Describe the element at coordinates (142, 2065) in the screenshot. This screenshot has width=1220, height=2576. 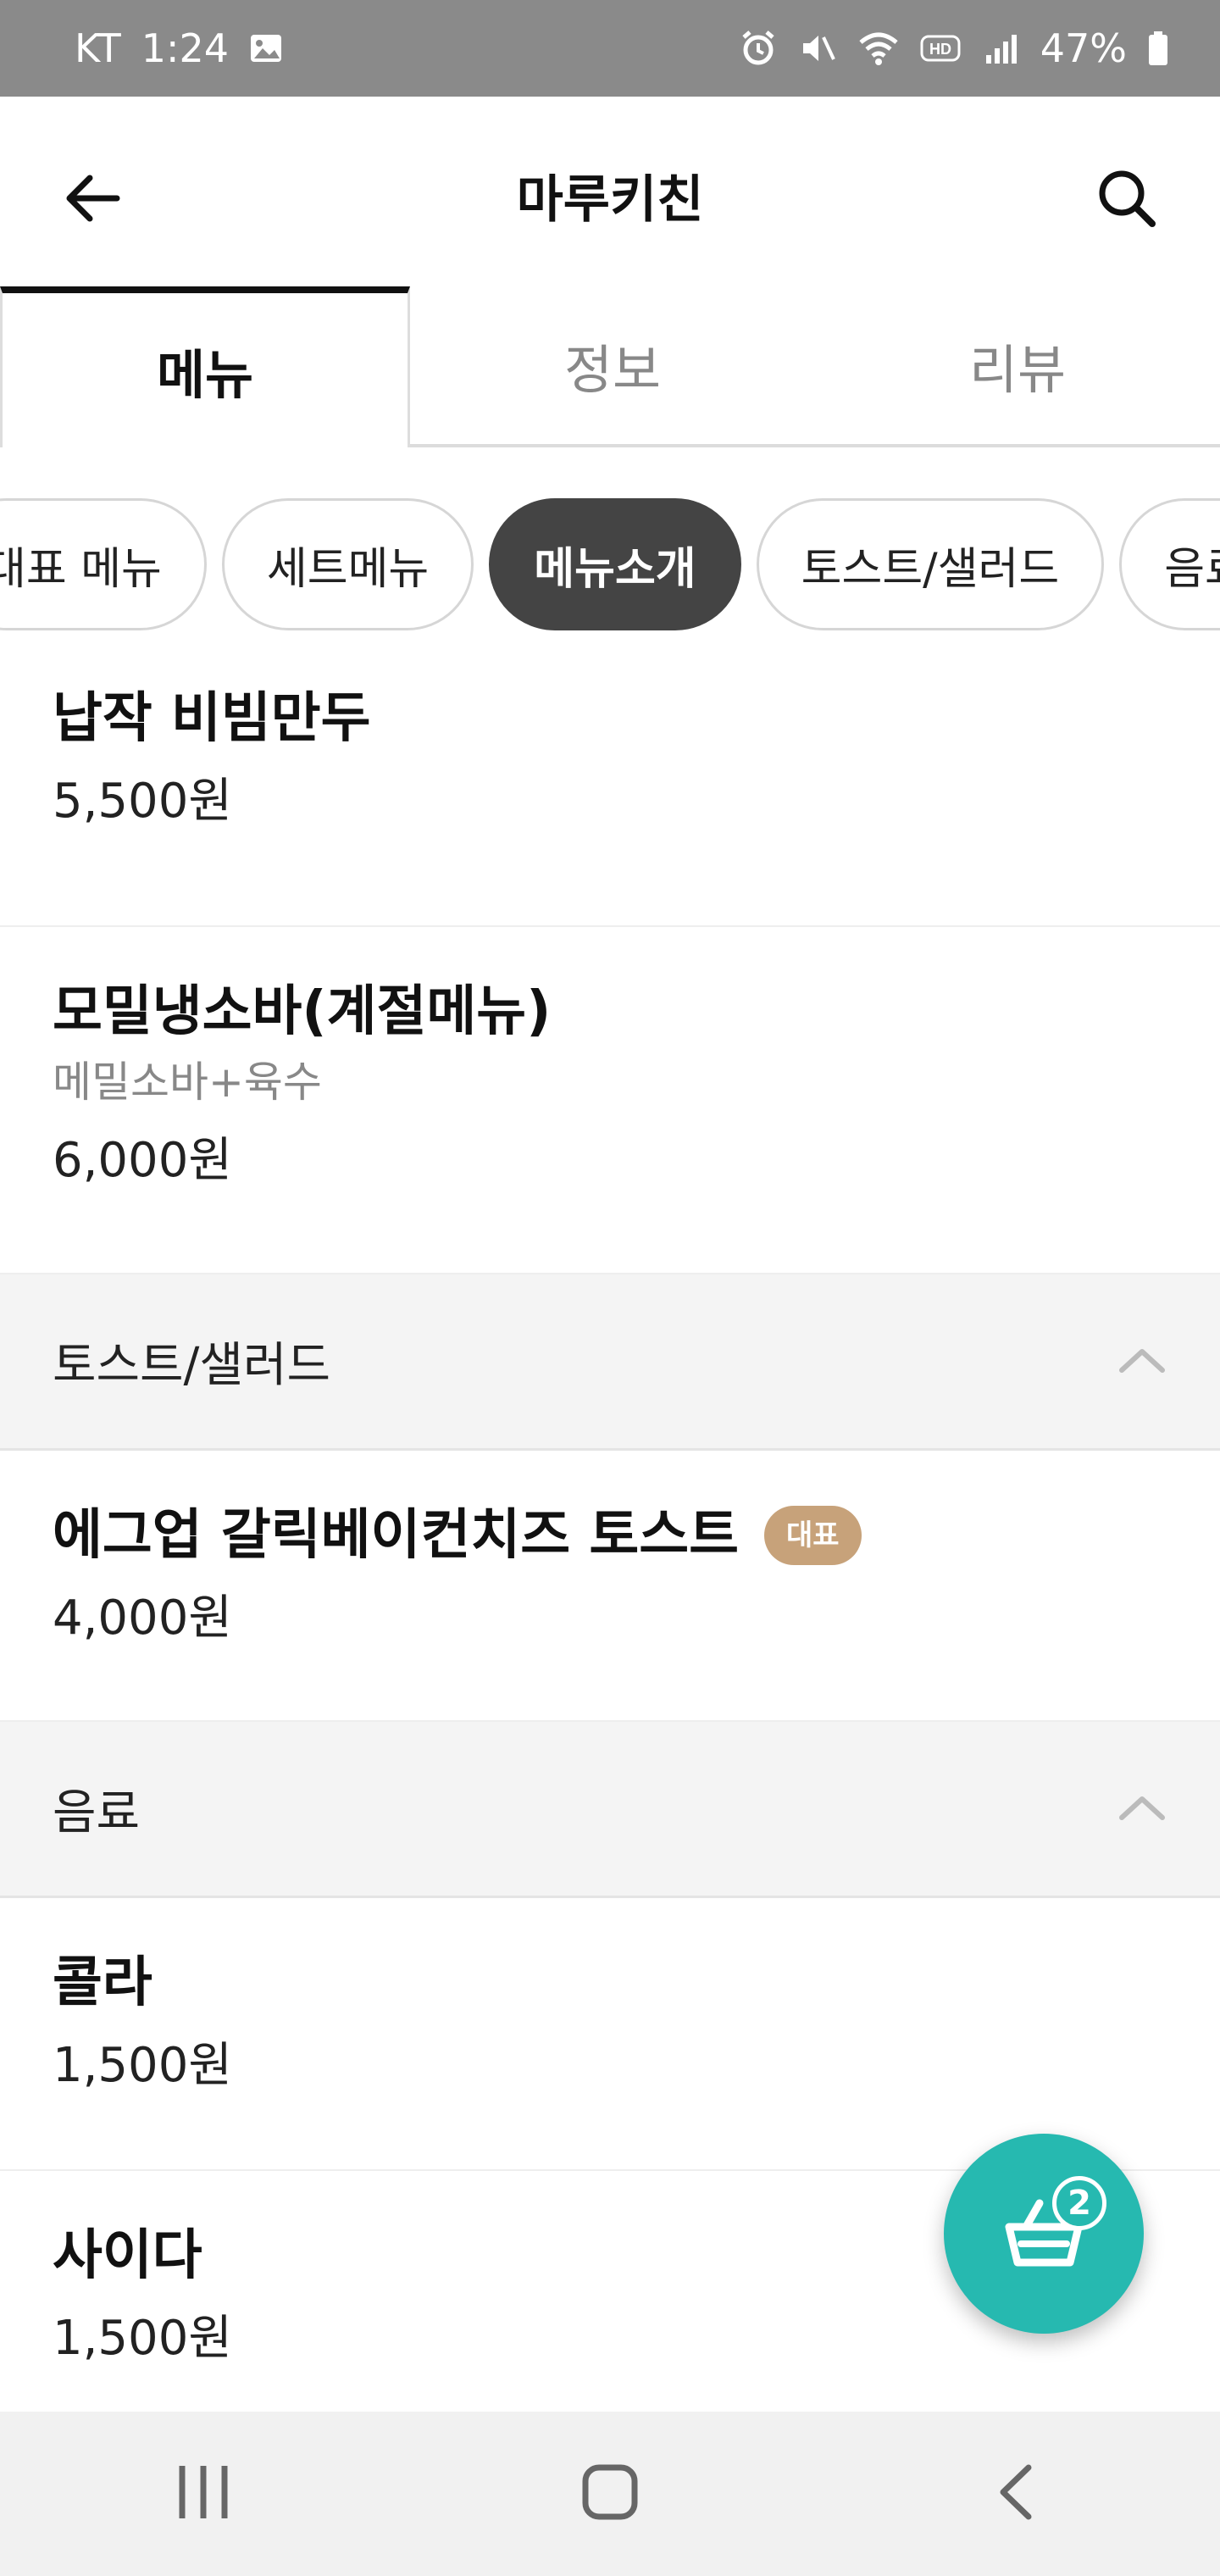
I see `menu-item-price: 1,500원` at that location.